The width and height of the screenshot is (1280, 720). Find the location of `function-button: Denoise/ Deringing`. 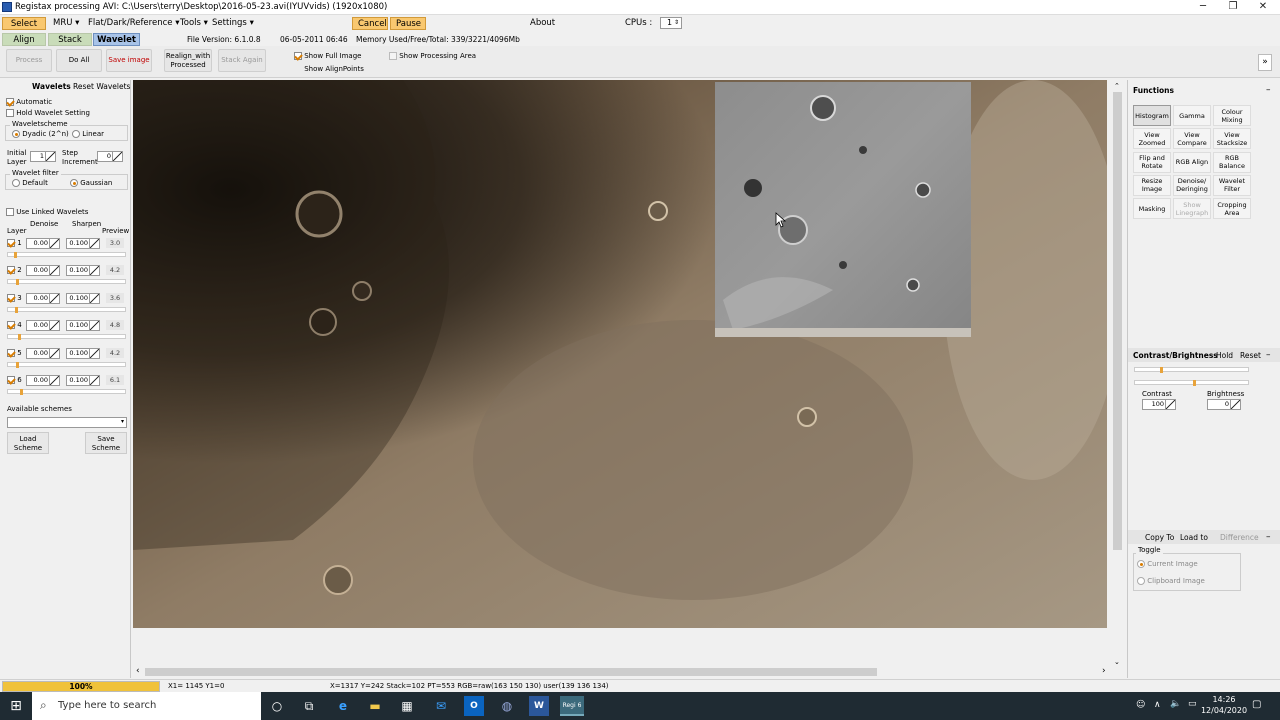

function-button: Denoise/ Deringing is located at coordinates (1192, 185).